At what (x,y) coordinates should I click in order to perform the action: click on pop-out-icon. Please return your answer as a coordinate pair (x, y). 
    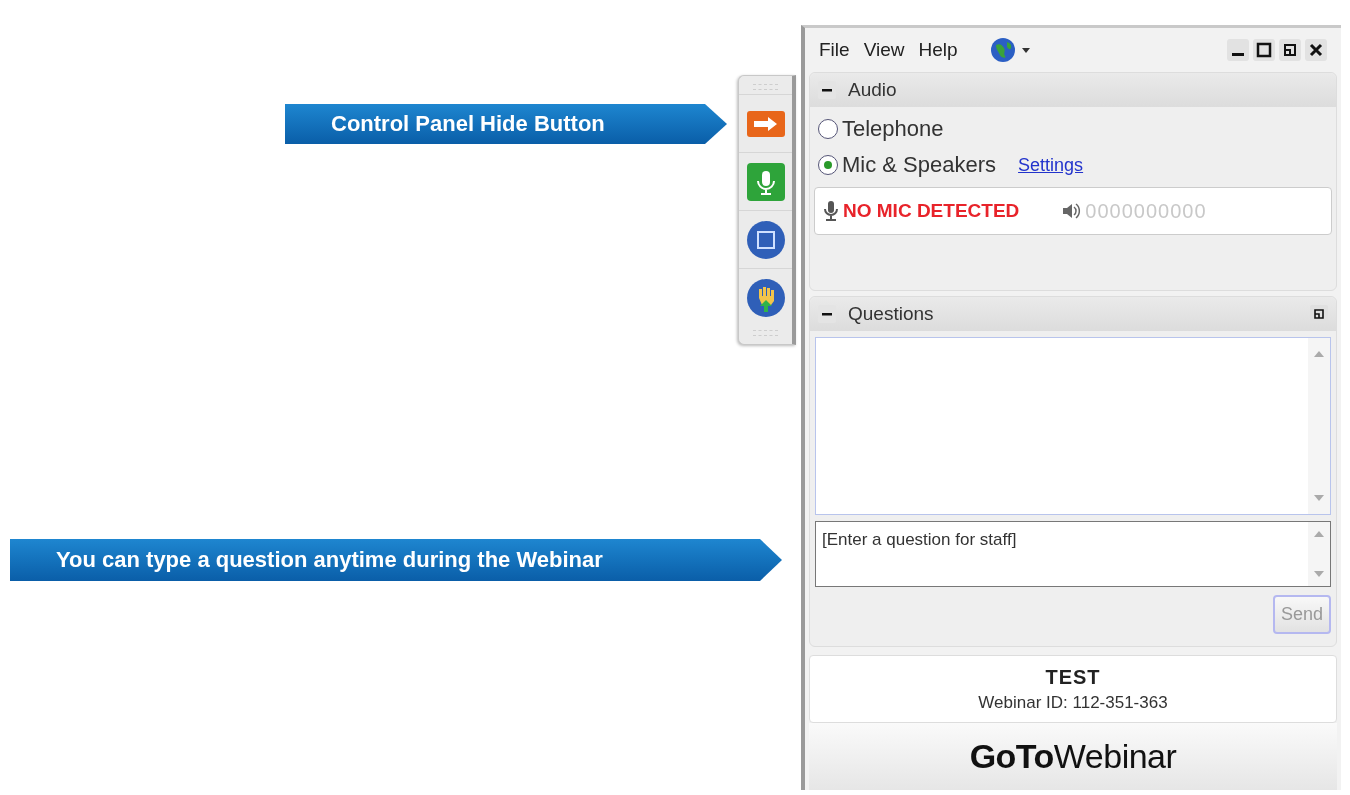
    Looking at the image, I should click on (1290, 50).